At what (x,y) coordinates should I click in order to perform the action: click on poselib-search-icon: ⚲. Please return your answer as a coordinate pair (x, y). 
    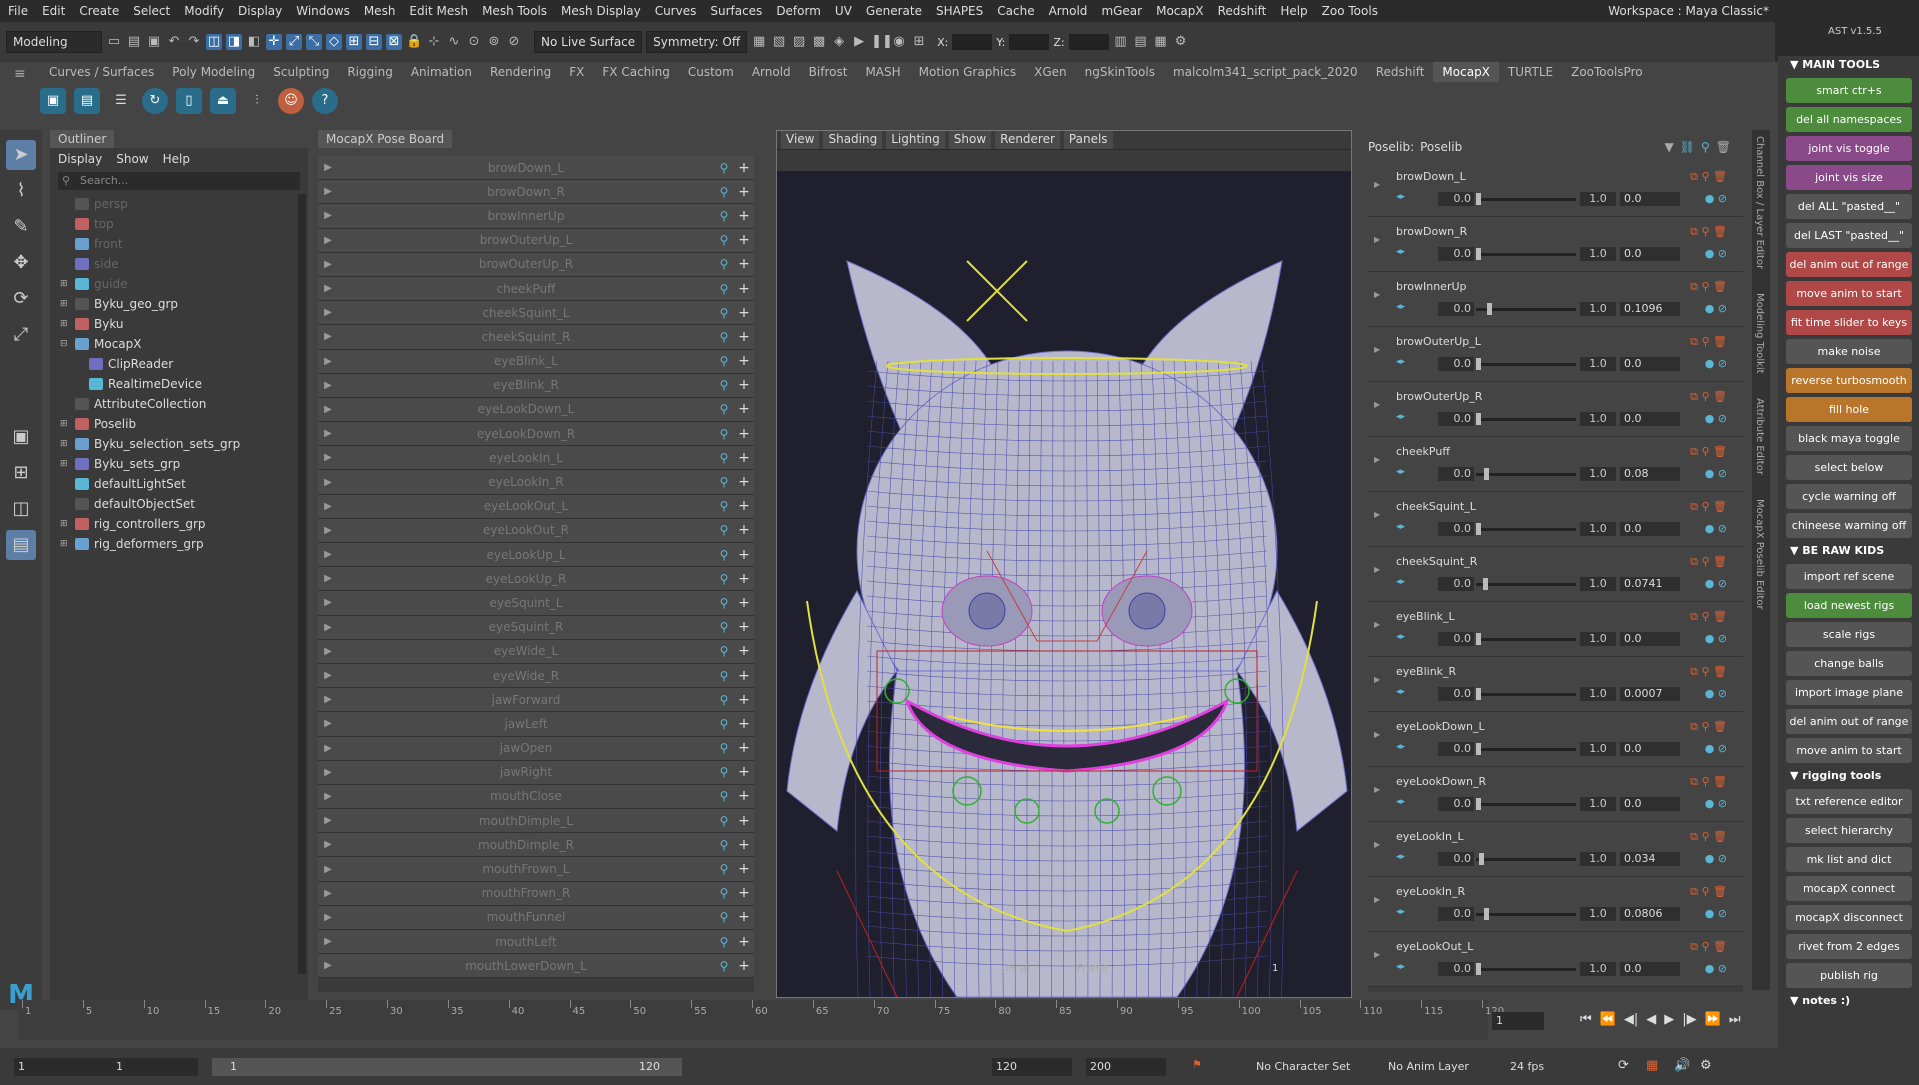
    Looking at the image, I should click on (1705, 149).